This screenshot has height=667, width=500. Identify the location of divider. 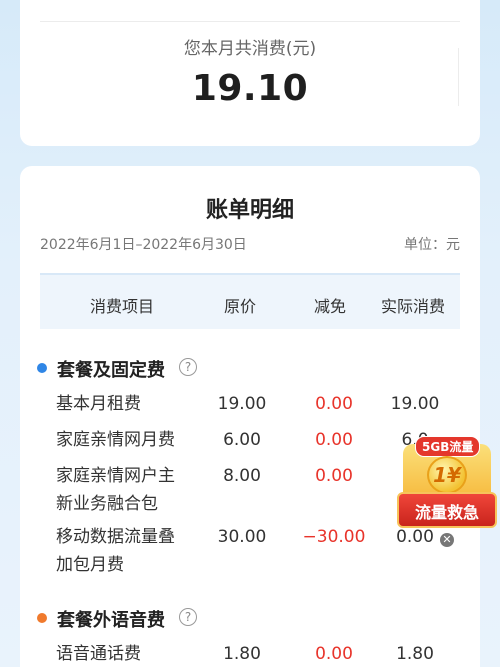
(250, 21).